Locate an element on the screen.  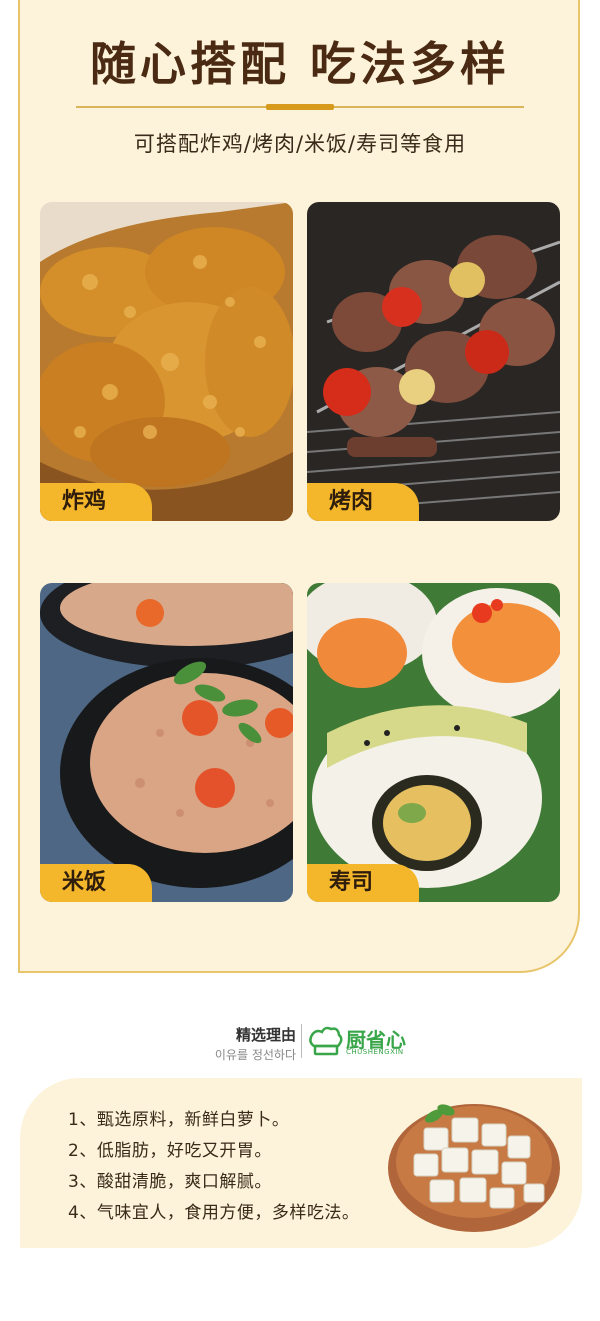
reason-item: 4、气味宜人，食用方便，多样吃法。 is located at coordinates (214, 1213).